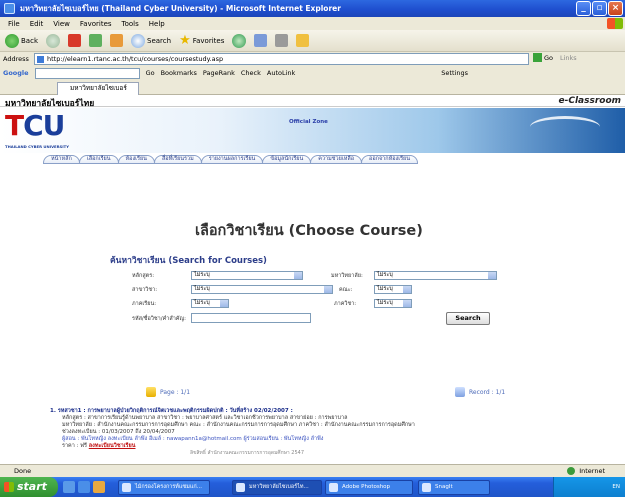 This screenshot has height=497, width=625. I want to click on search-label: Search, so click(159, 40).